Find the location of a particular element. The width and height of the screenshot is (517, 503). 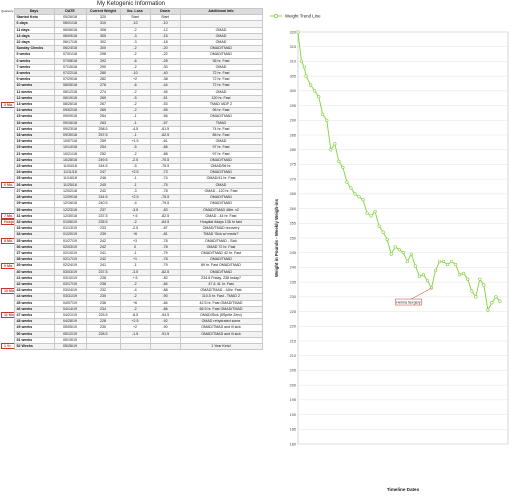

y-tick-label: 240 is located at coordinates (293, 268).